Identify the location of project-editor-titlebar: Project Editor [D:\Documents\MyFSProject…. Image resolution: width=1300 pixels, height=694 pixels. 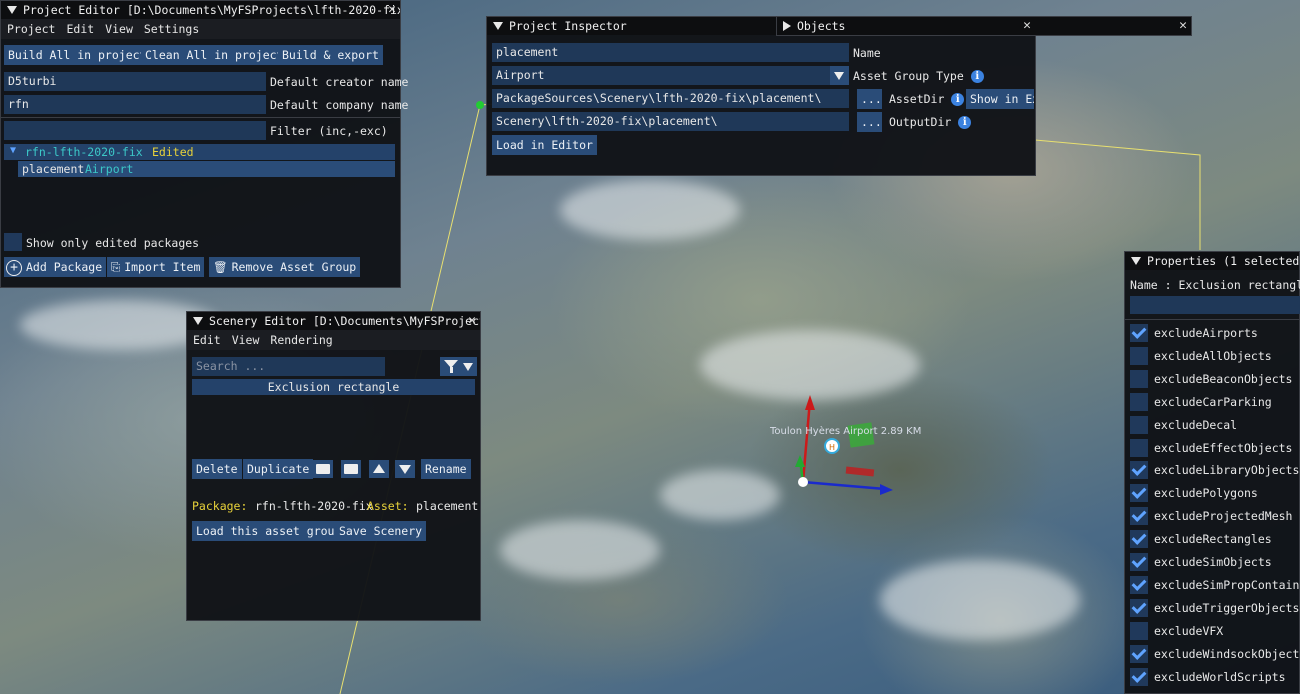
(200, 10).